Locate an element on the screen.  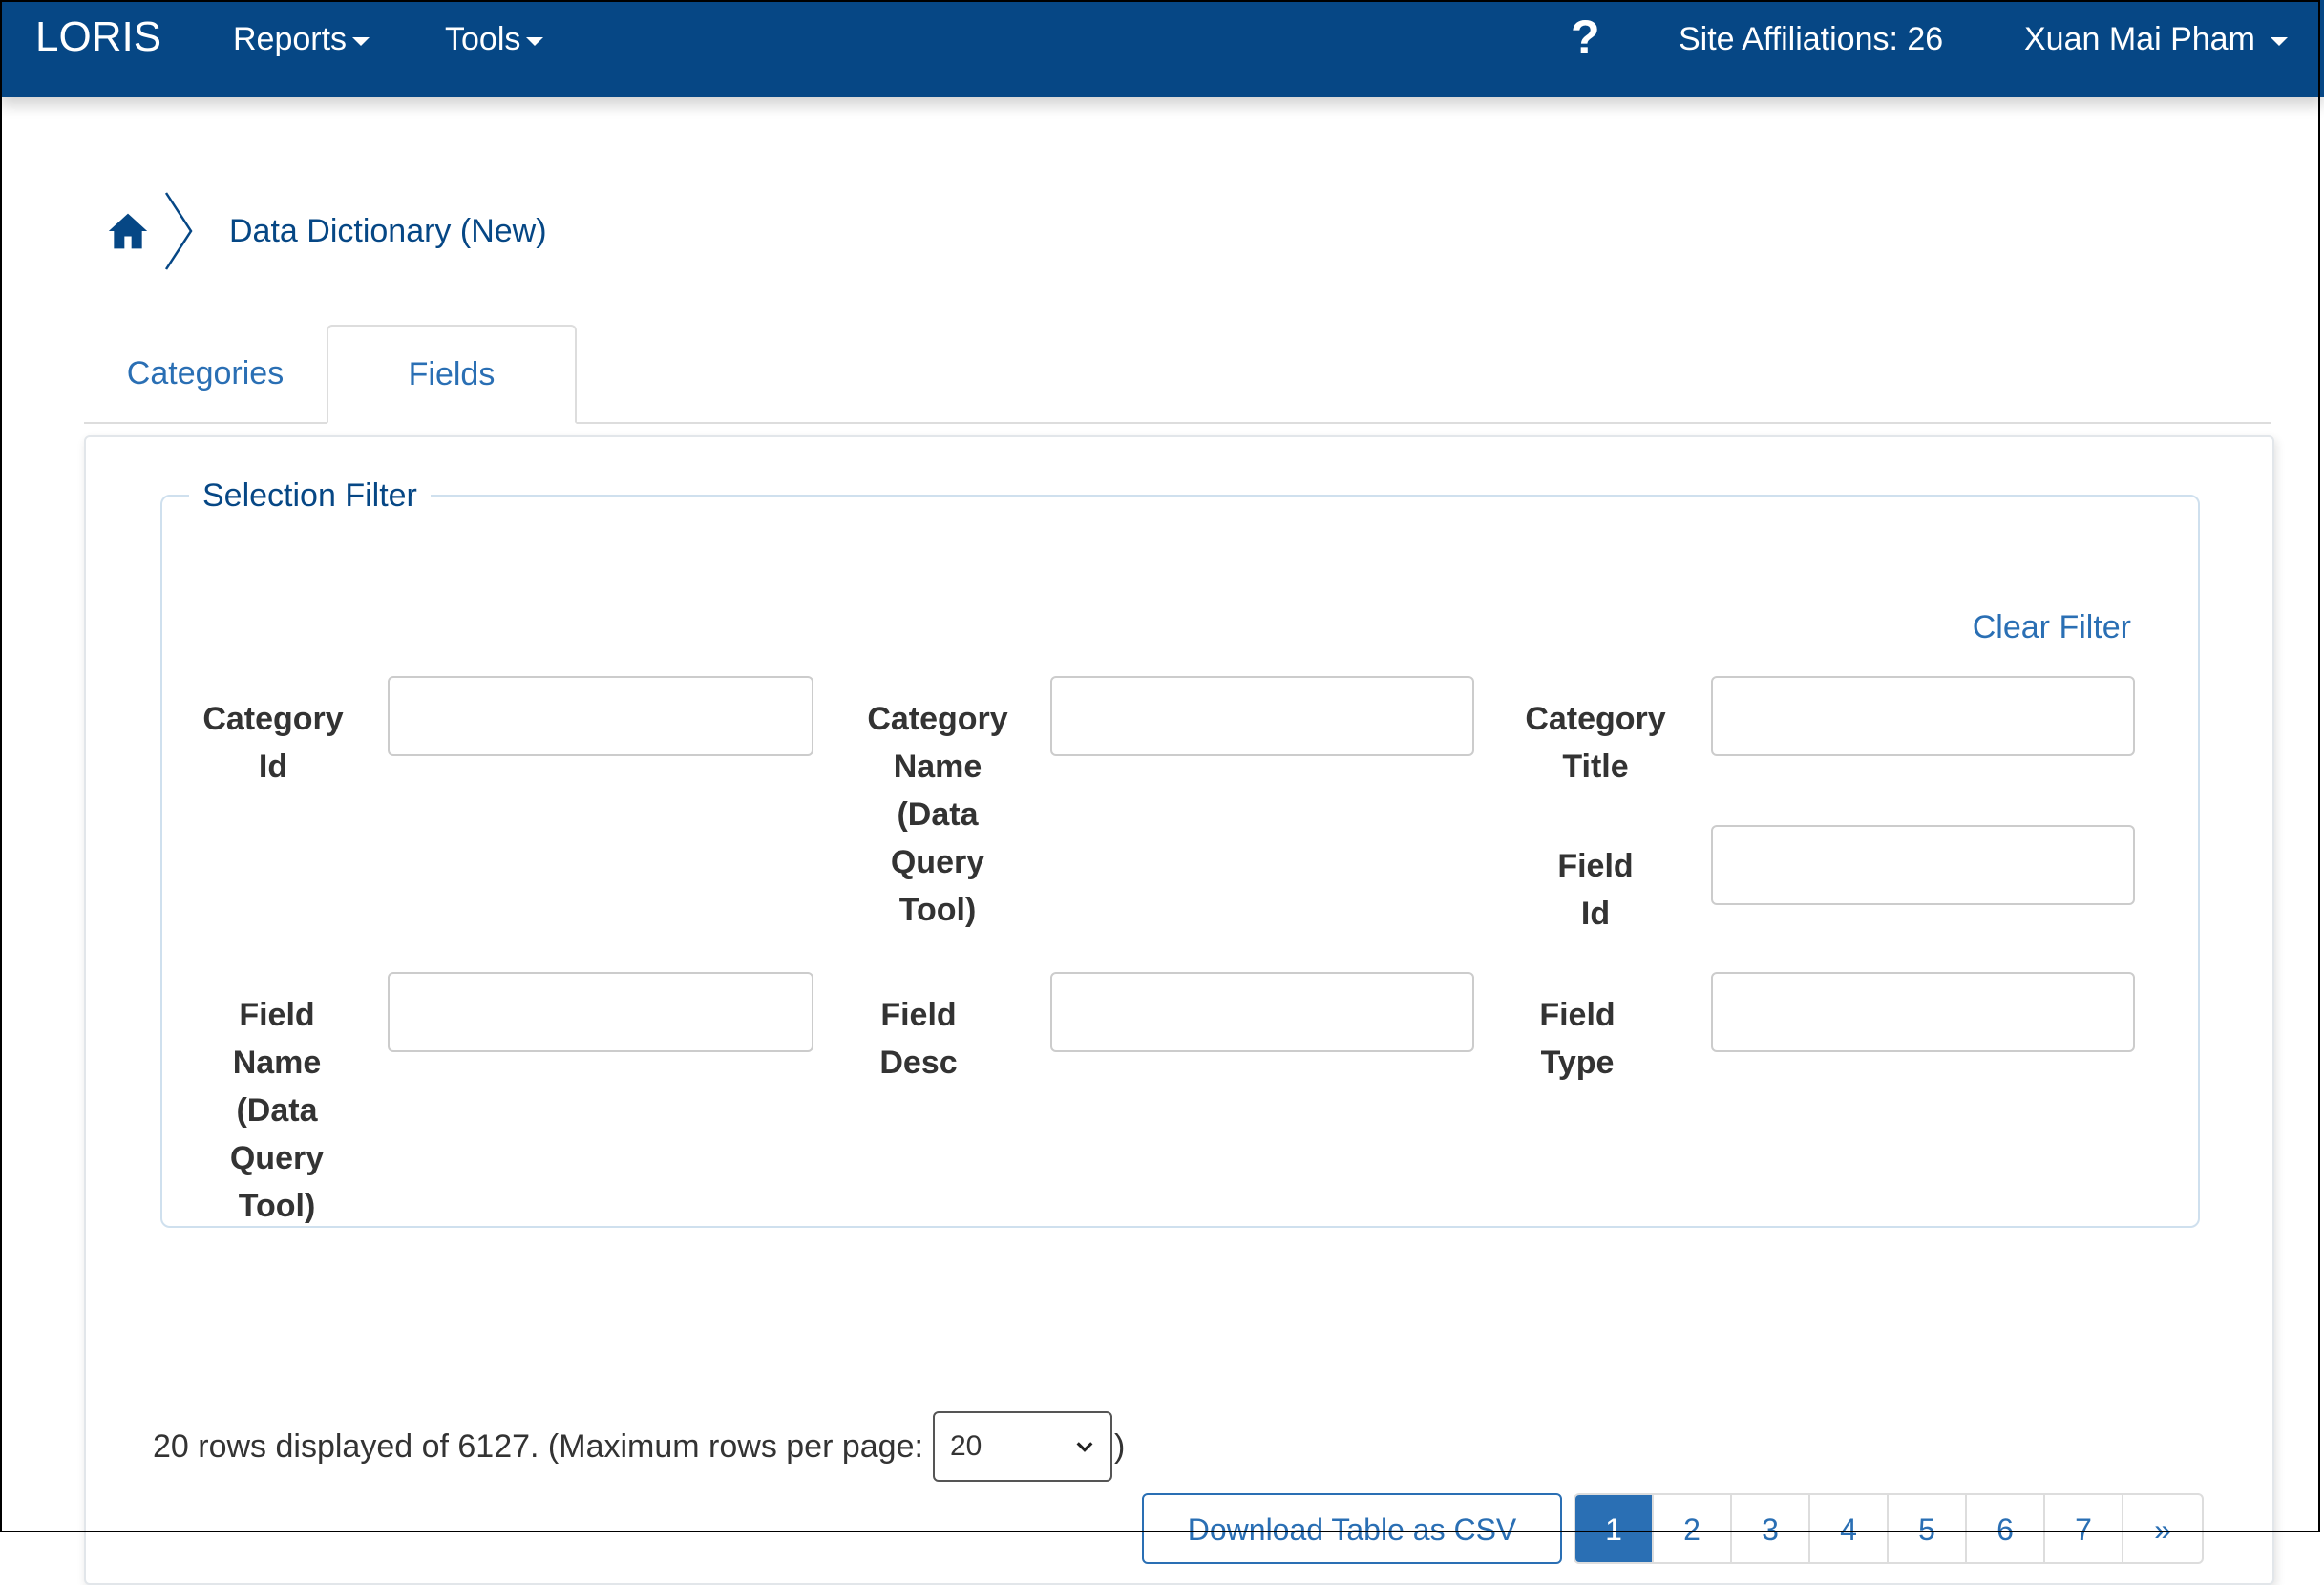
page-5-button: 5 is located at coordinates (1928, 1528).